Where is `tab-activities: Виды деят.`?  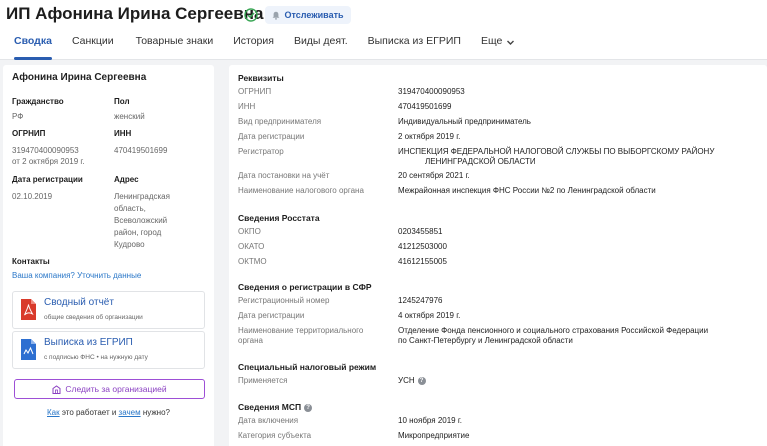 tab-activities: Виды деят. is located at coordinates (321, 46).